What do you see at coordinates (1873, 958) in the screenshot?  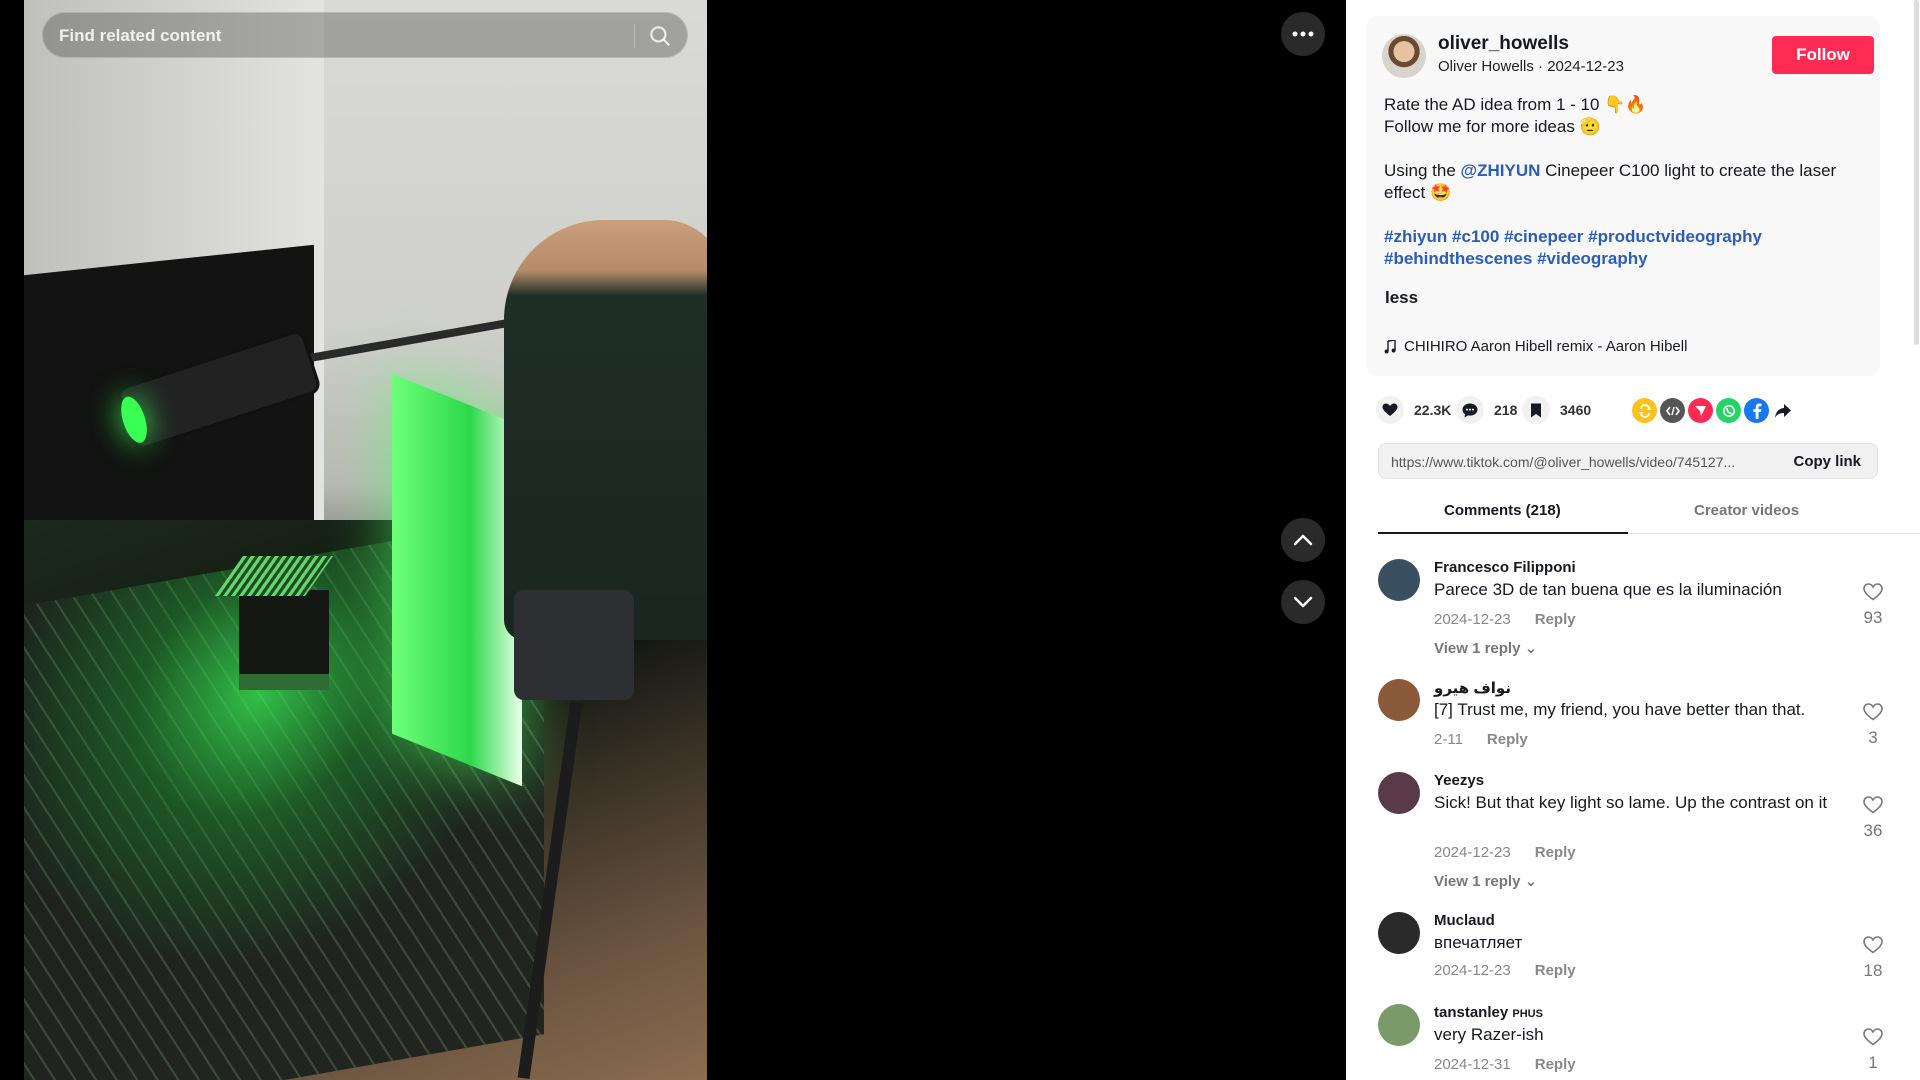 I see `comment-like: 18` at bounding box center [1873, 958].